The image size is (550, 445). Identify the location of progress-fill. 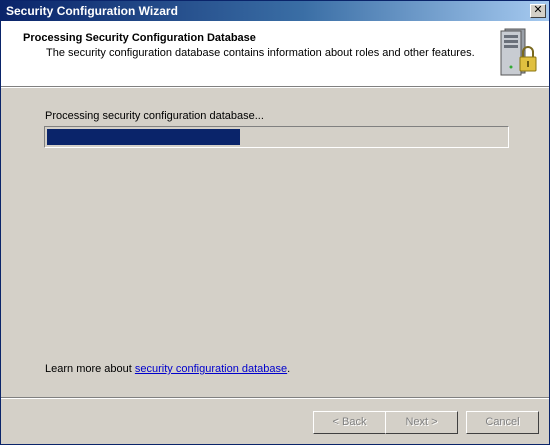
(143, 137).